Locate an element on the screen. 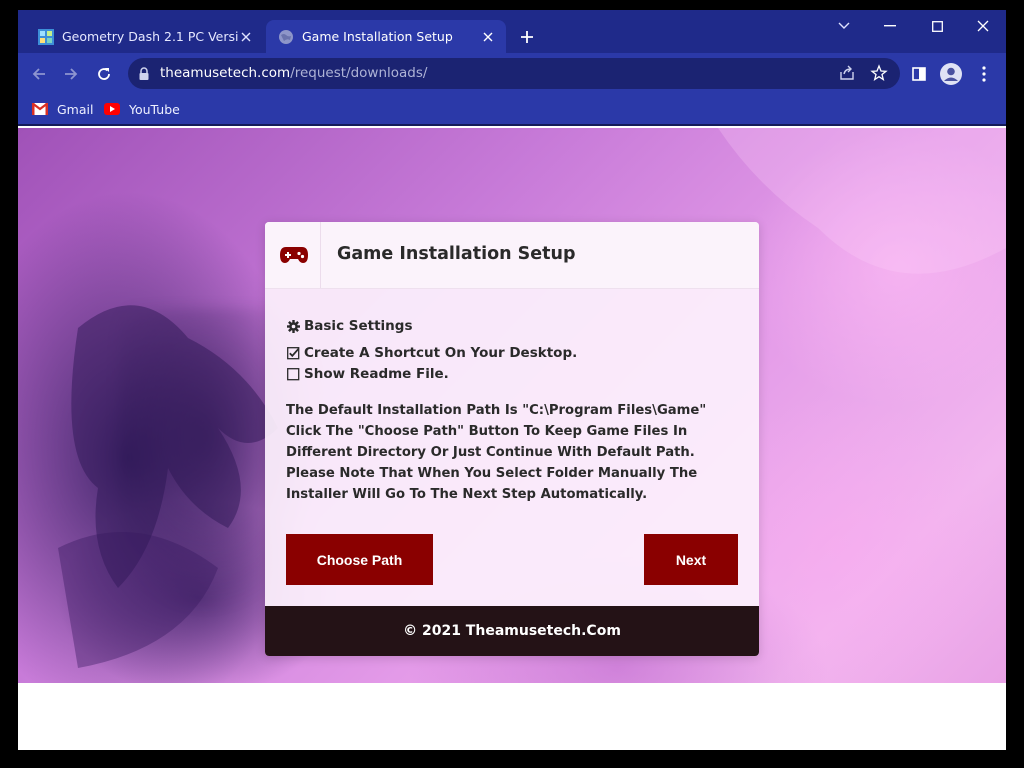  tab-game-installation-setup: Game Installation Setup is located at coordinates (386, 36).